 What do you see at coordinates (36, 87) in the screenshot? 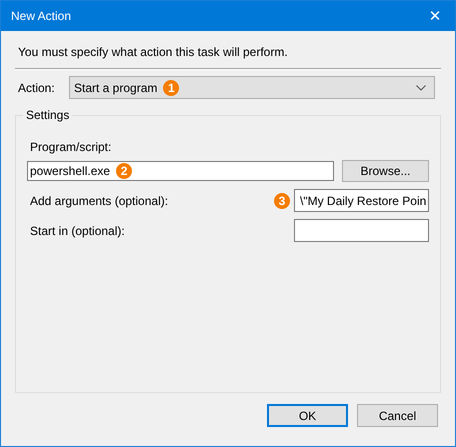
I see `action-label: Action:` at bounding box center [36, 87].